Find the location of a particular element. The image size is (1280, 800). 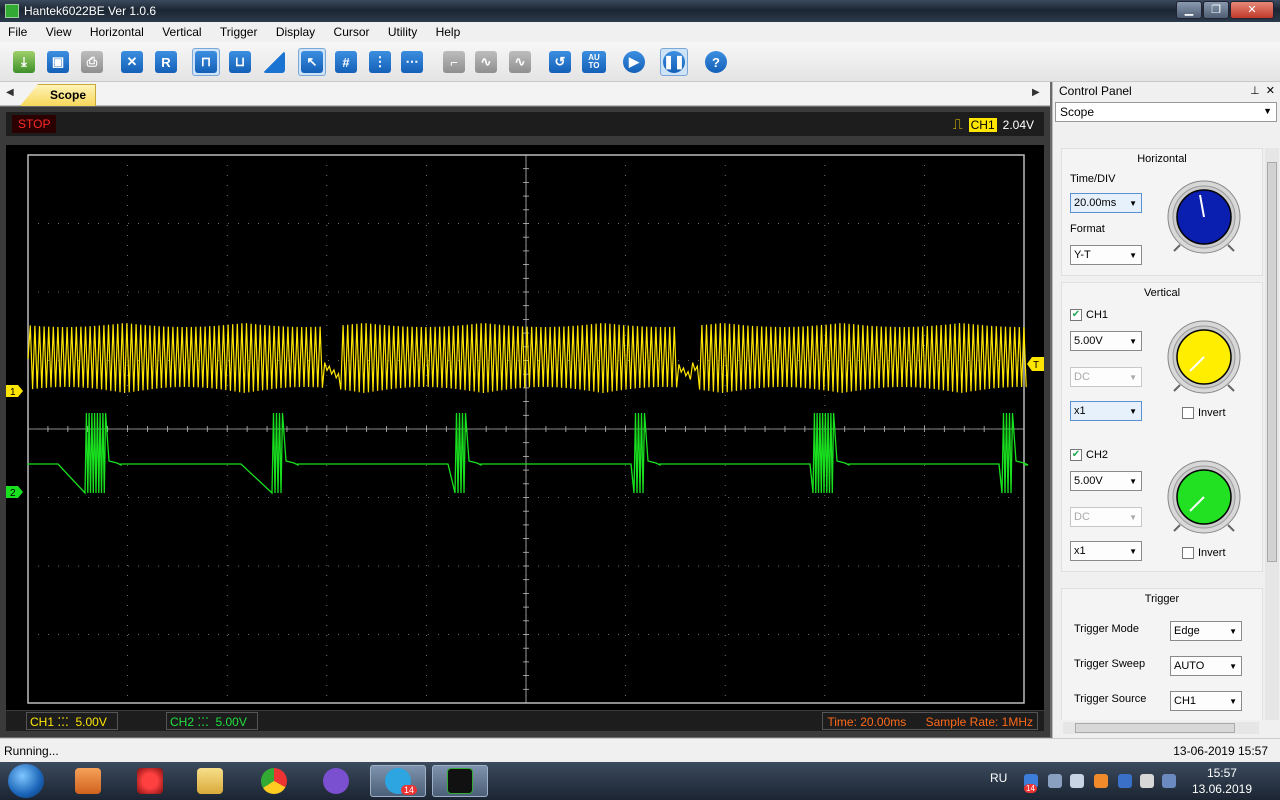

ch2-label: CH2 is located at coordinates (1097, 455).